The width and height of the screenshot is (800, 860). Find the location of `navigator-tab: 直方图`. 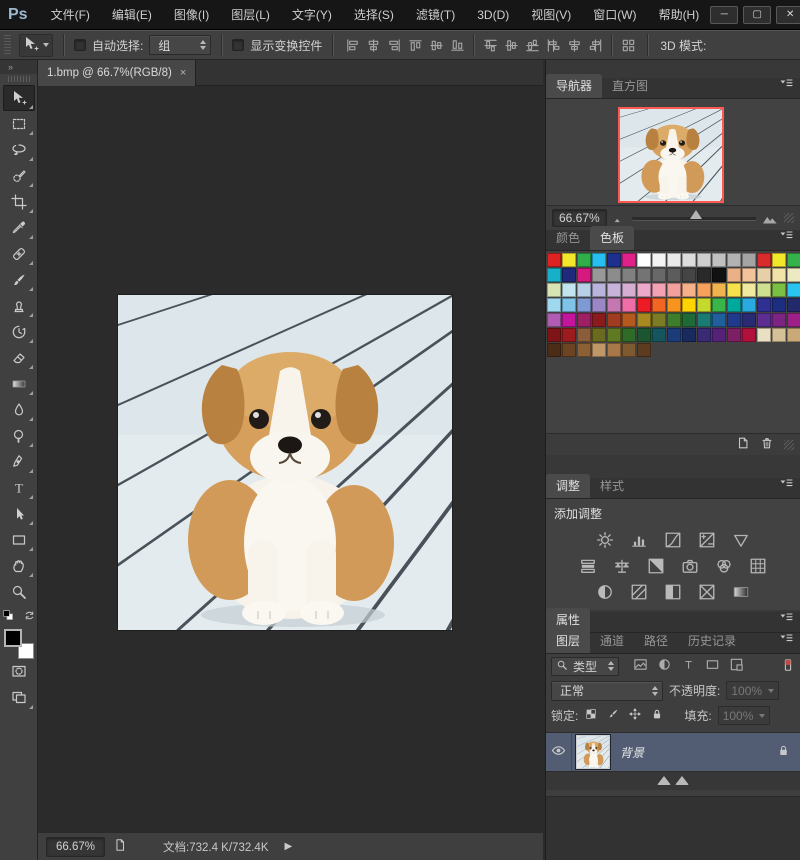

navigator-tab: 直方图 is located at coordinates (630, 86).